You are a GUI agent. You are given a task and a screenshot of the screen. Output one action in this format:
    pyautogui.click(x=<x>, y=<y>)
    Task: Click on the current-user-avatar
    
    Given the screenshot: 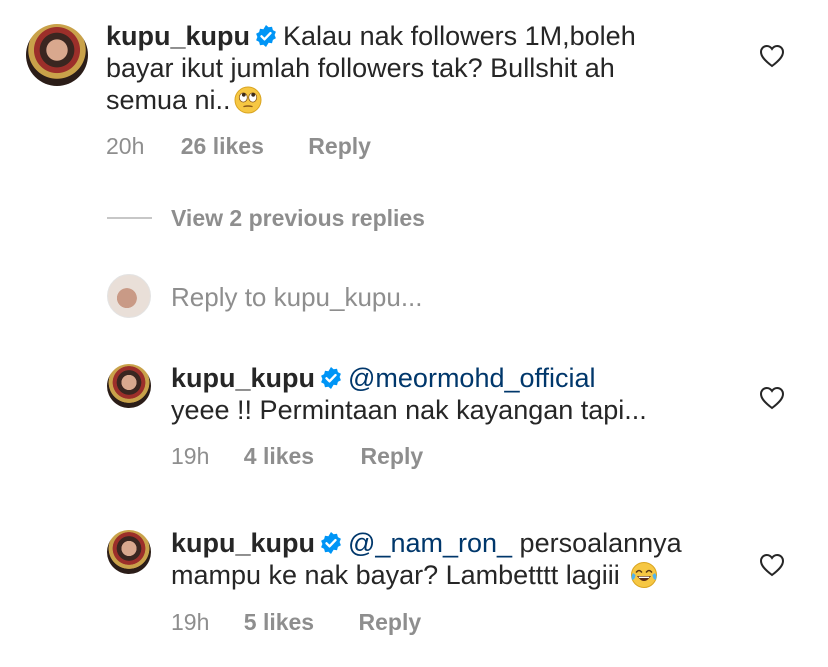 What is the action you would take?
    pyautogui.click(x=129, y=296)
    